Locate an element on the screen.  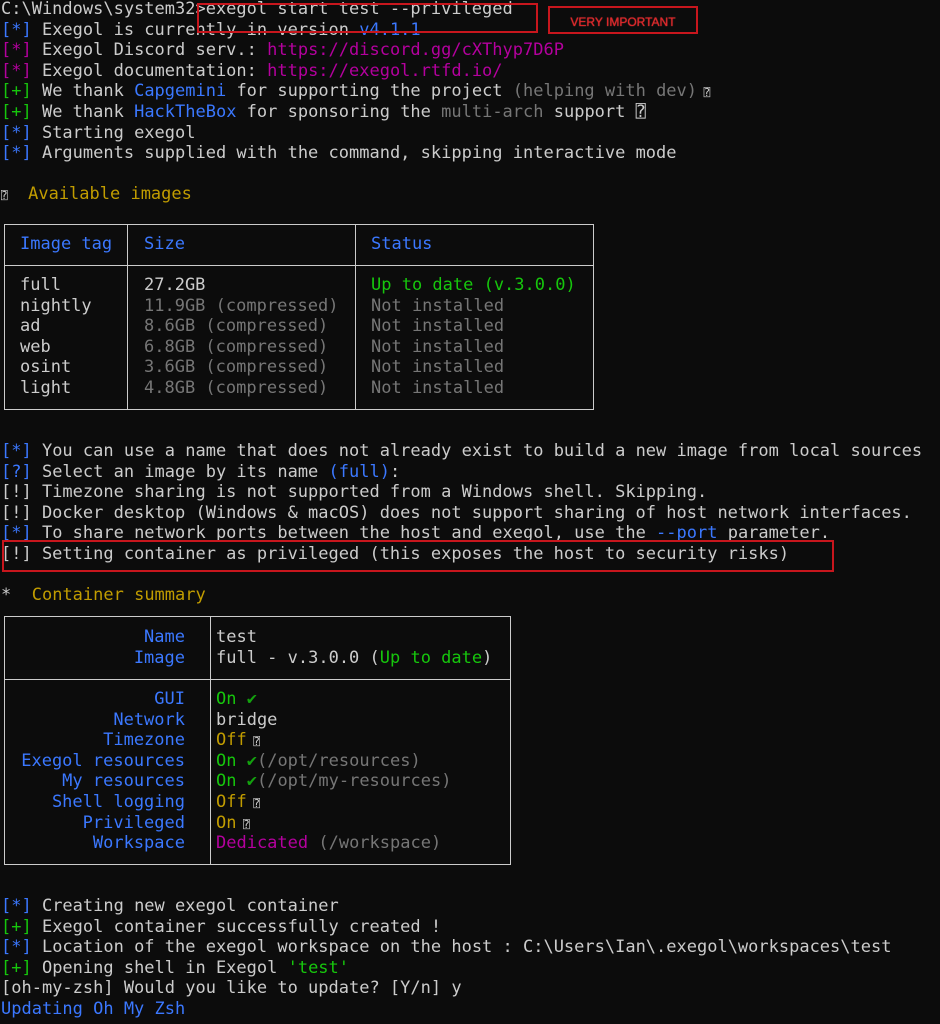
image-tag: light is located at coordinates (46, 388).